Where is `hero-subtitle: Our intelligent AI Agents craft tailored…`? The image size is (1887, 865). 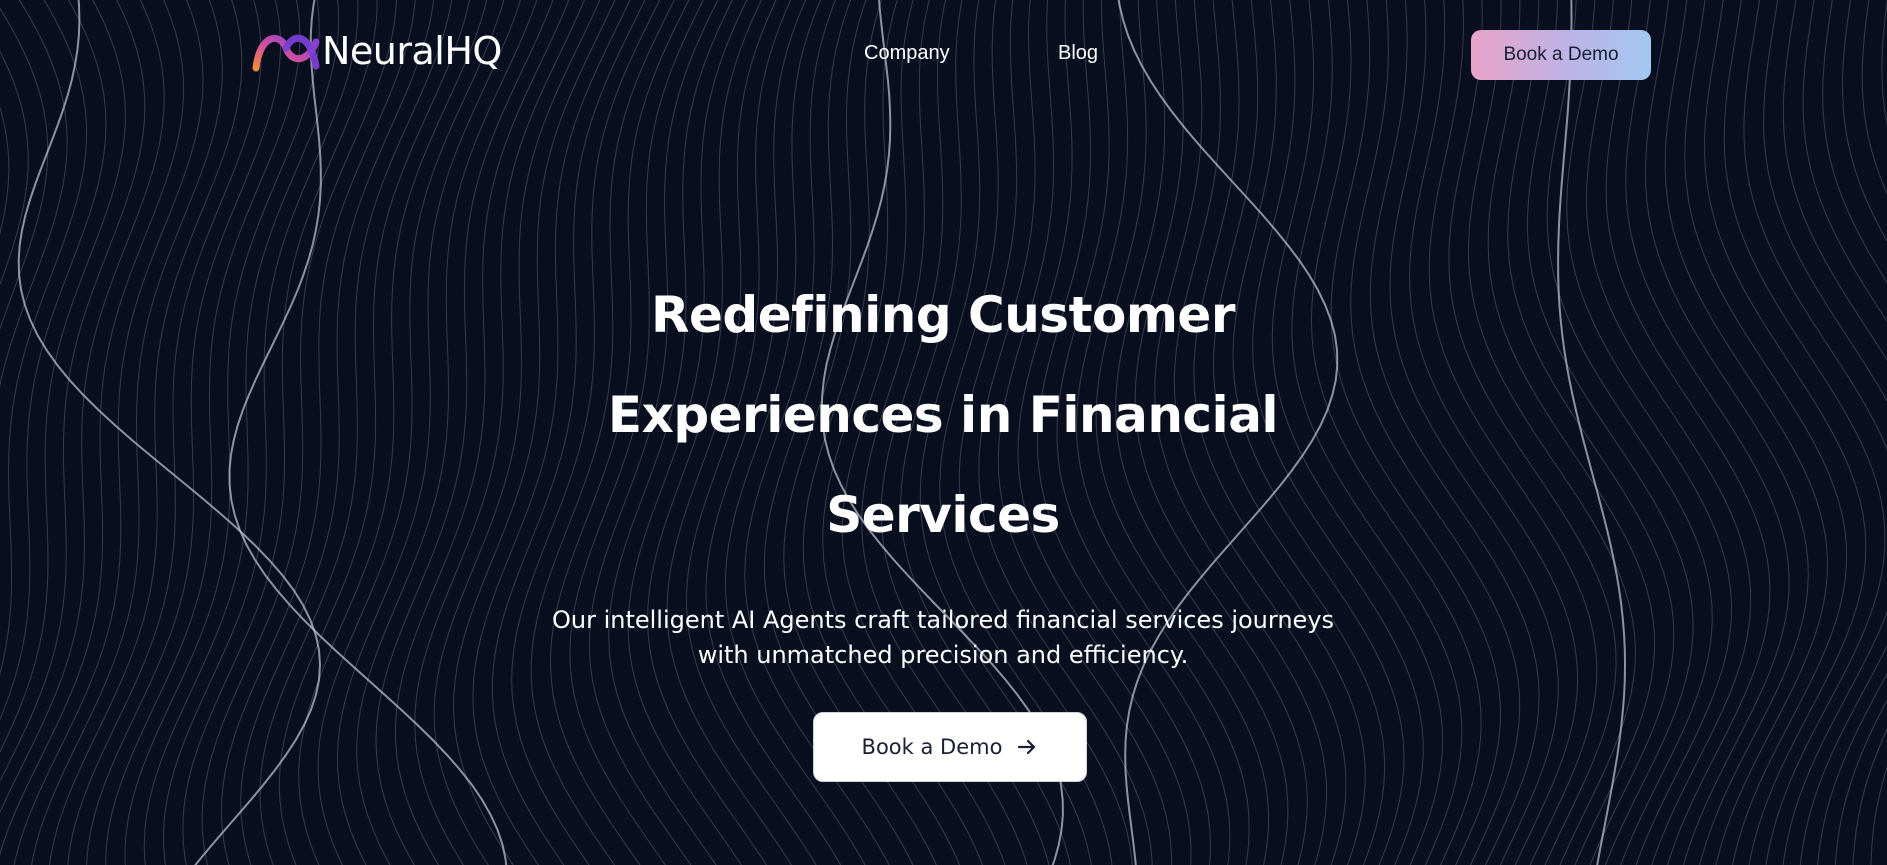
hero-subtitle: Our intelligent AI Agents craft tailored… is located at coordinates (943, 637).